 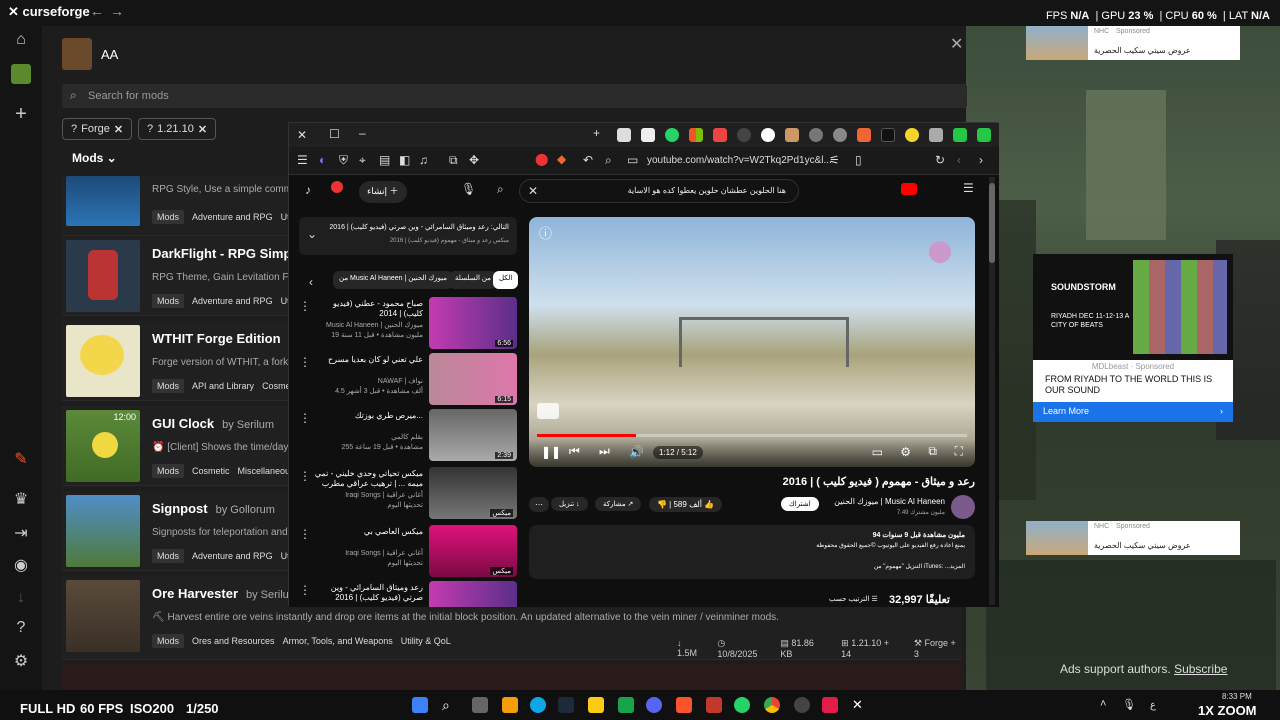 What do you see at coordinates (932, 451) in the screenshot?
I see `miniplayer-icon: ⧉` at bounding box center [932, 451].